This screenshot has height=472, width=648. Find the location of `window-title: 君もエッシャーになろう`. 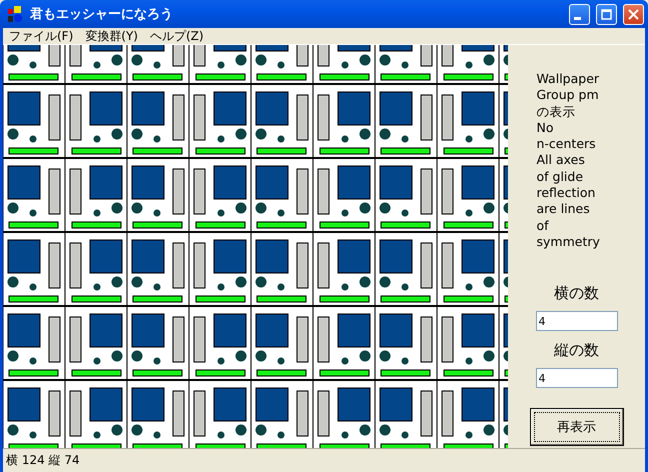

window-title: 君もエッシャーになろう is located at coordinates (102, 14).